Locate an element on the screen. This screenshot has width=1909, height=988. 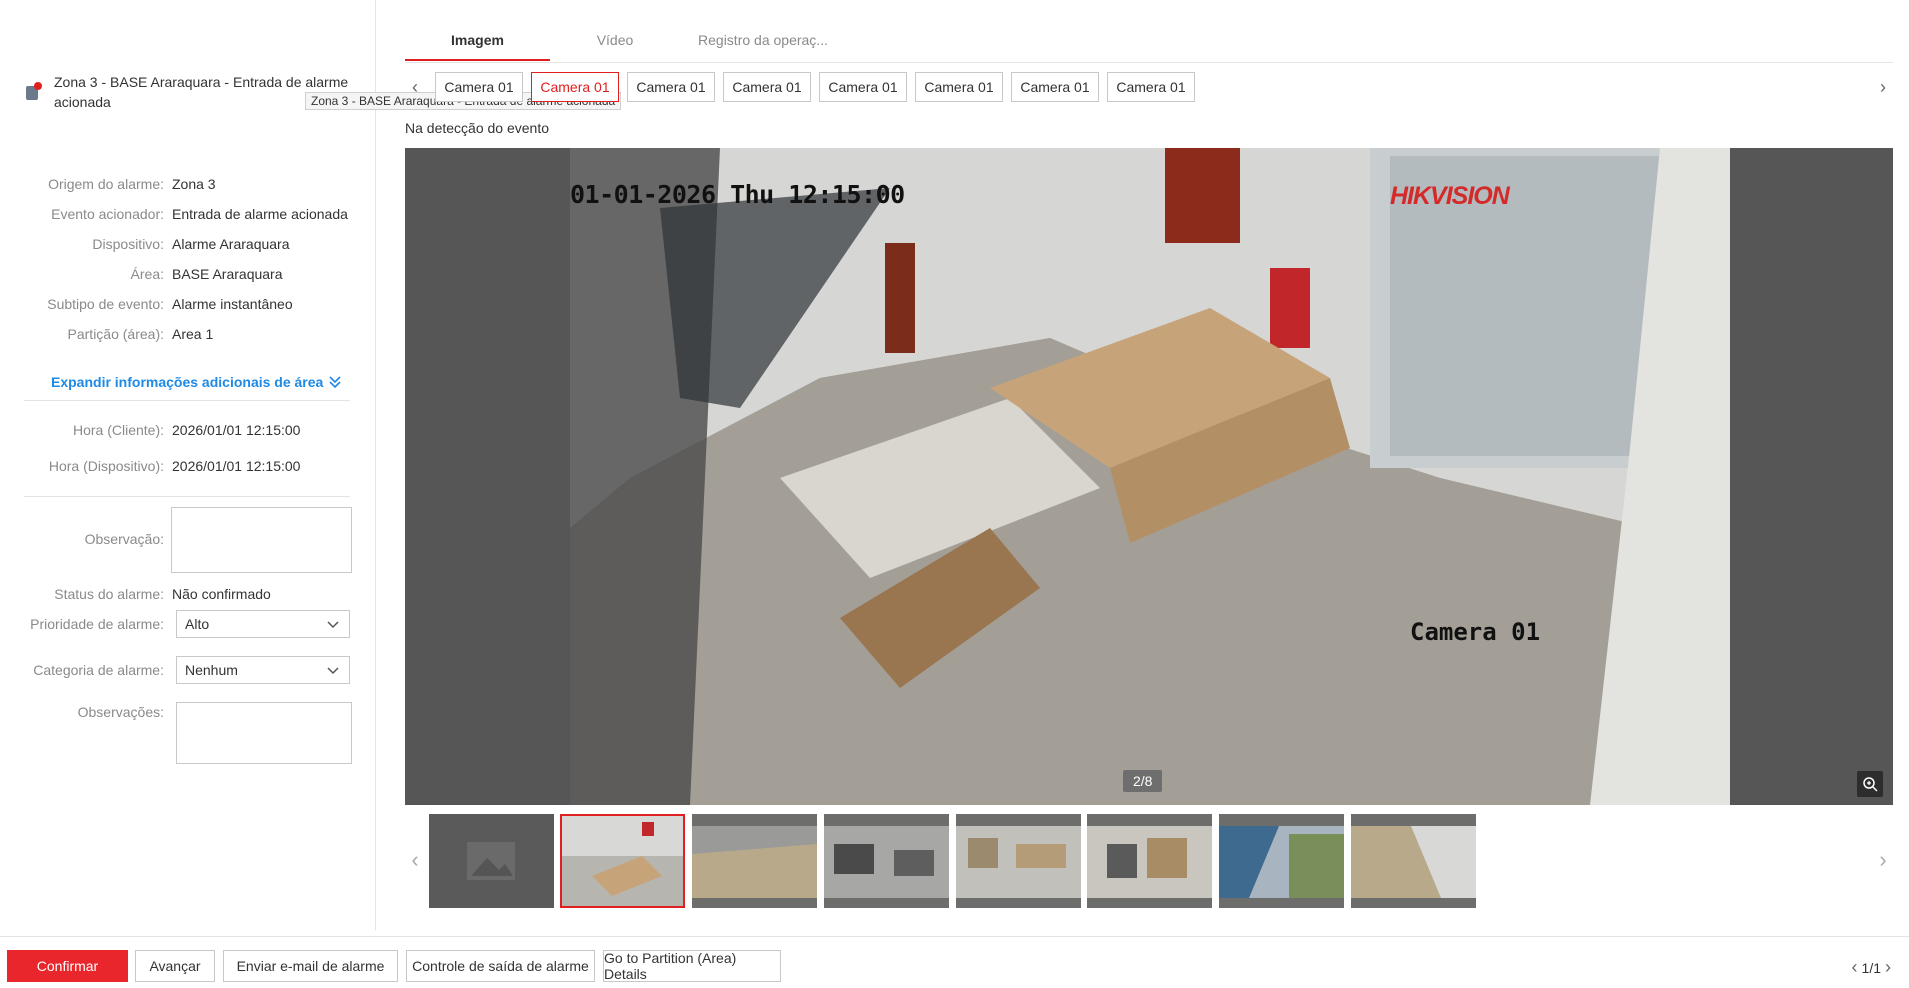
info-row-subtipo: Subtipo de evento: Alarme instantâneo is located at coordinates (189, 304).